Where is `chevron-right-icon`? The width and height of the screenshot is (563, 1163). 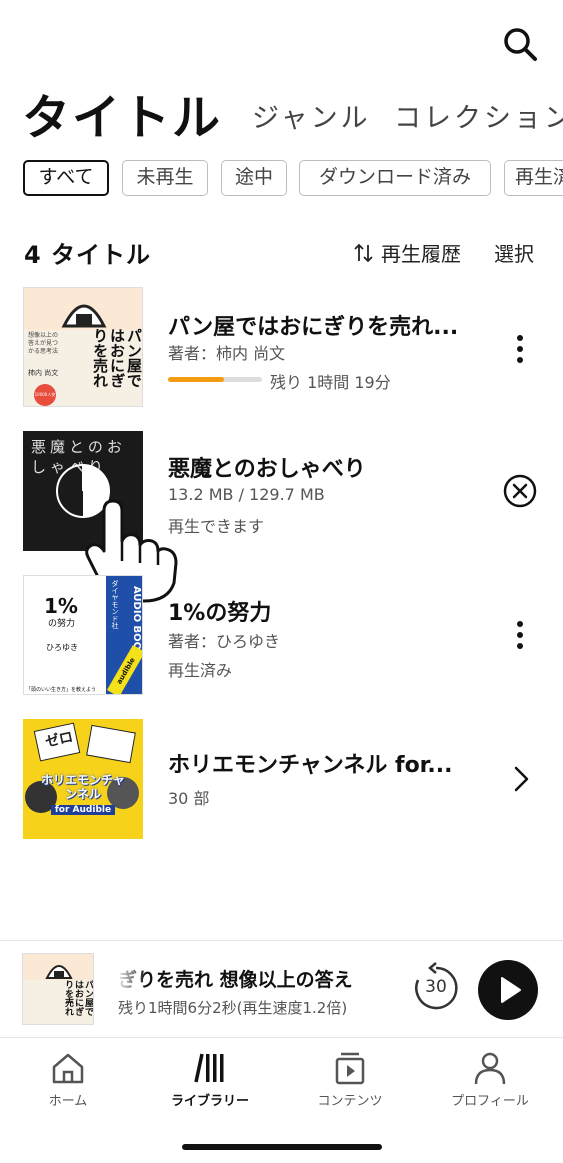 chevron-right-icon is located at coordinates (521, 779).